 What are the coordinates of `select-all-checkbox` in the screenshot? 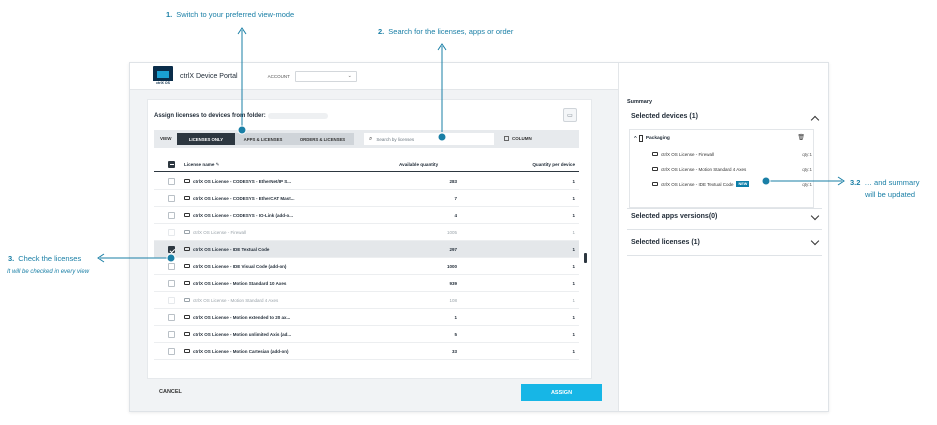 It's located at (171, 164).